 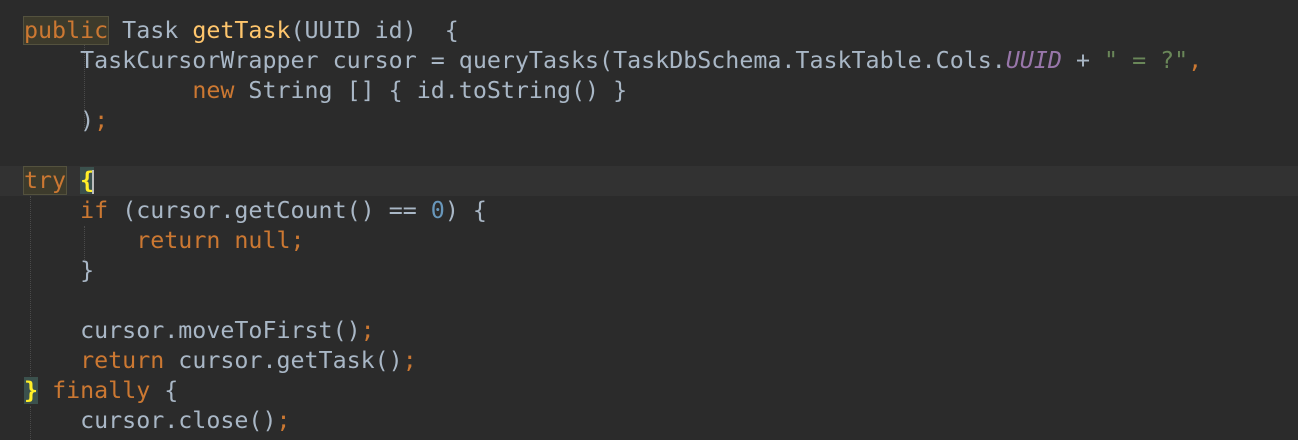 I want to click on code-token: cursor.getTask(), so click(x=283, y=360).